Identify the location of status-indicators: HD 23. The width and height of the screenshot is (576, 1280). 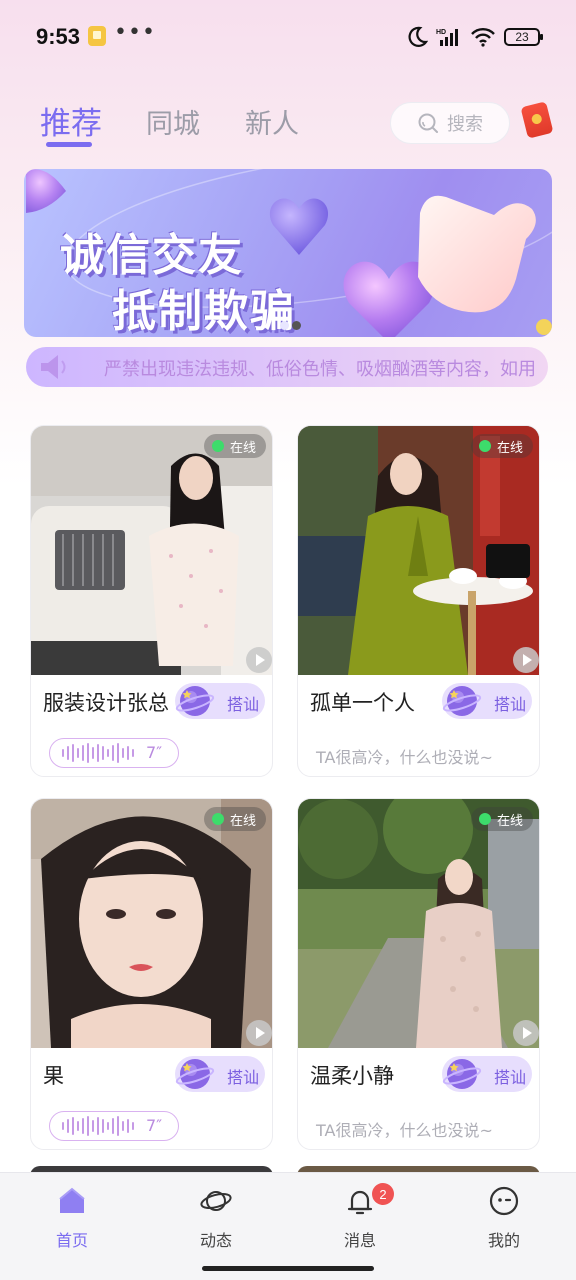
(474, 37).